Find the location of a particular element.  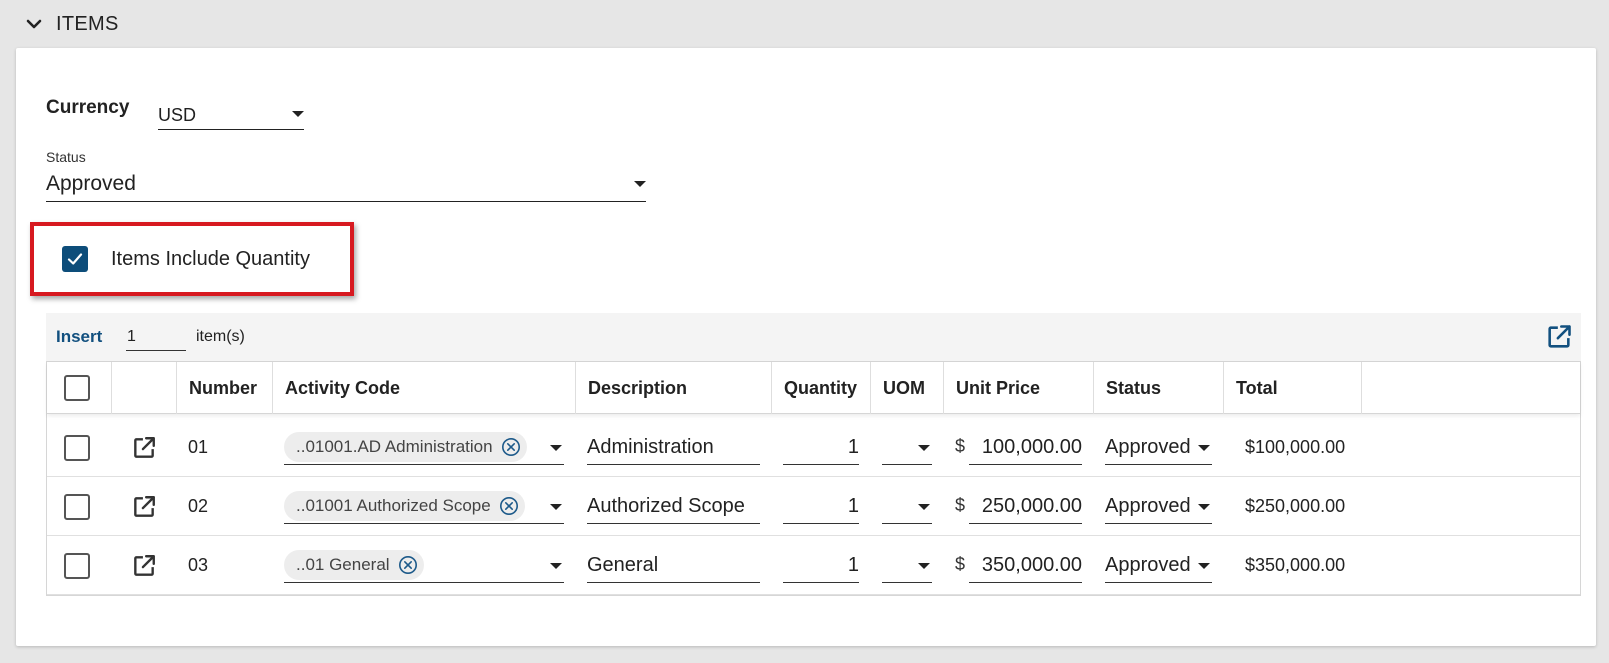

activity-code-chip: ..01001 Authorized Scope is located at coordinates (404, 506).